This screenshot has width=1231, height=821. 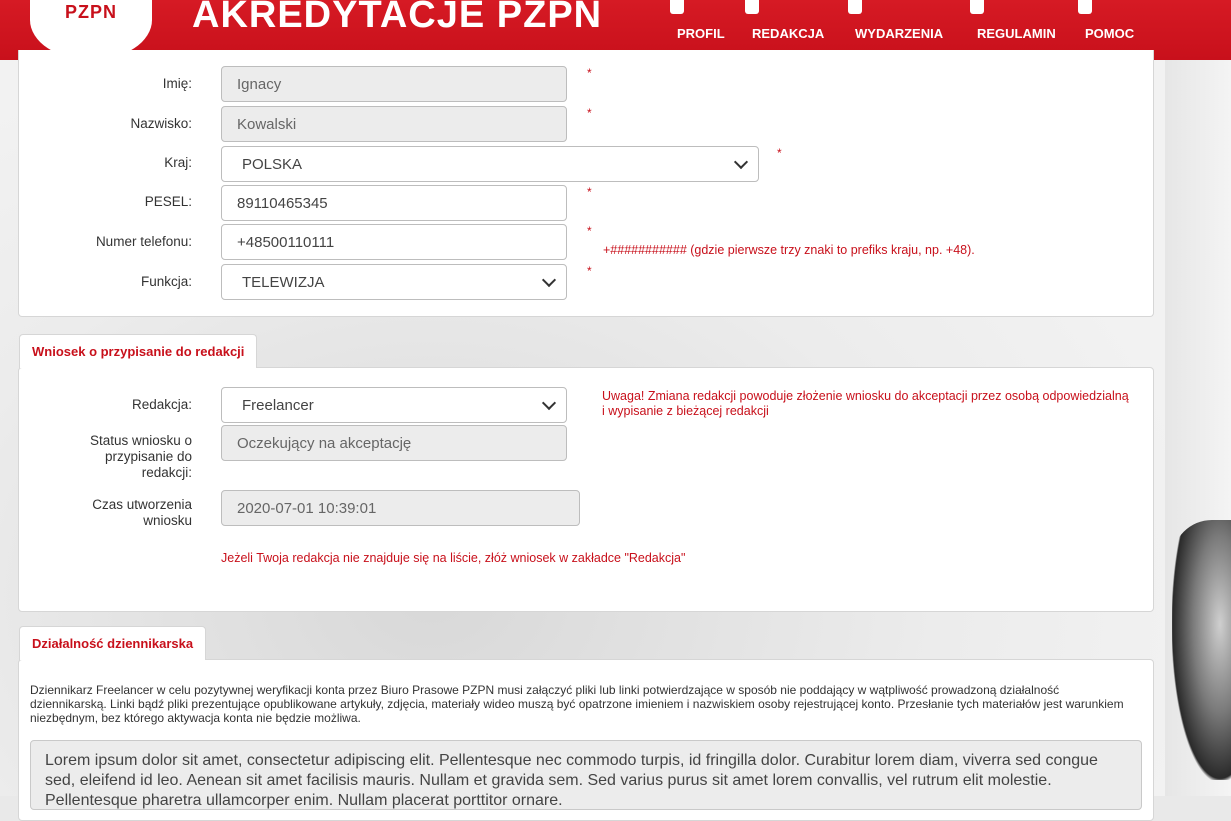 I want to click on pesel-input: 89110465345, so click(x=394, y=203).